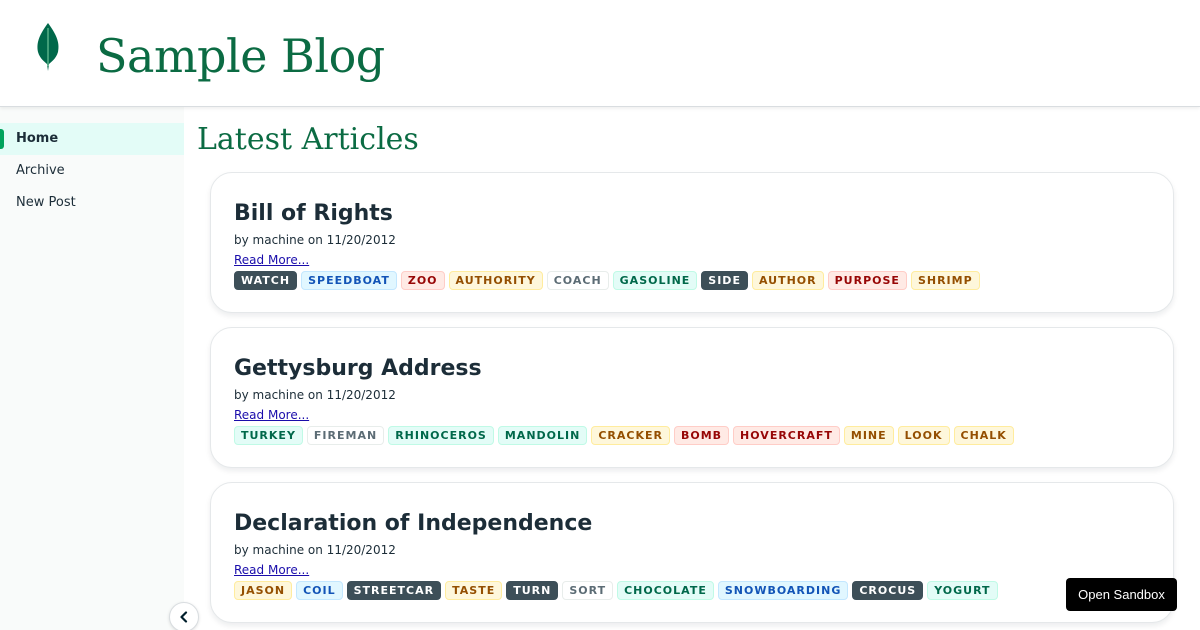 The image size is (1200, 630). Describe the element at coordinates (945, 280) in the screenshot. I see `tag-badge: SHRIMP` at that location.